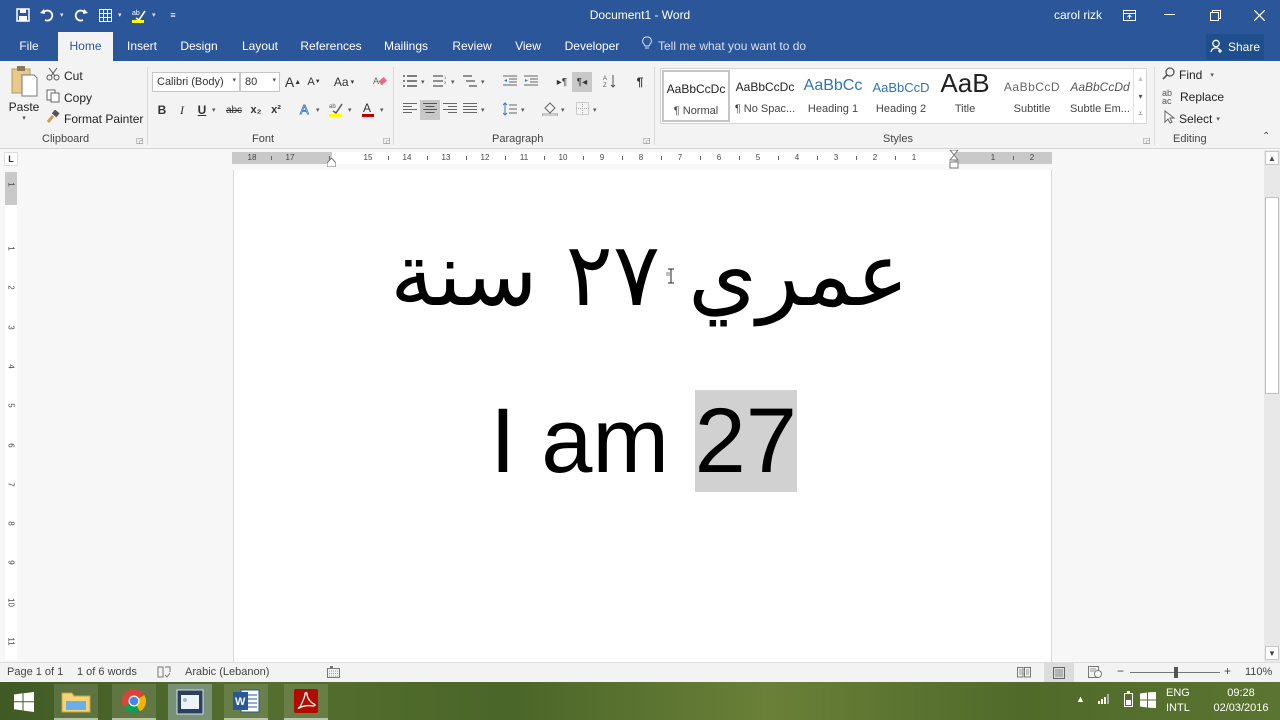  I want to click on clipboard-launcher-icon: ◲, so click(140, 140).